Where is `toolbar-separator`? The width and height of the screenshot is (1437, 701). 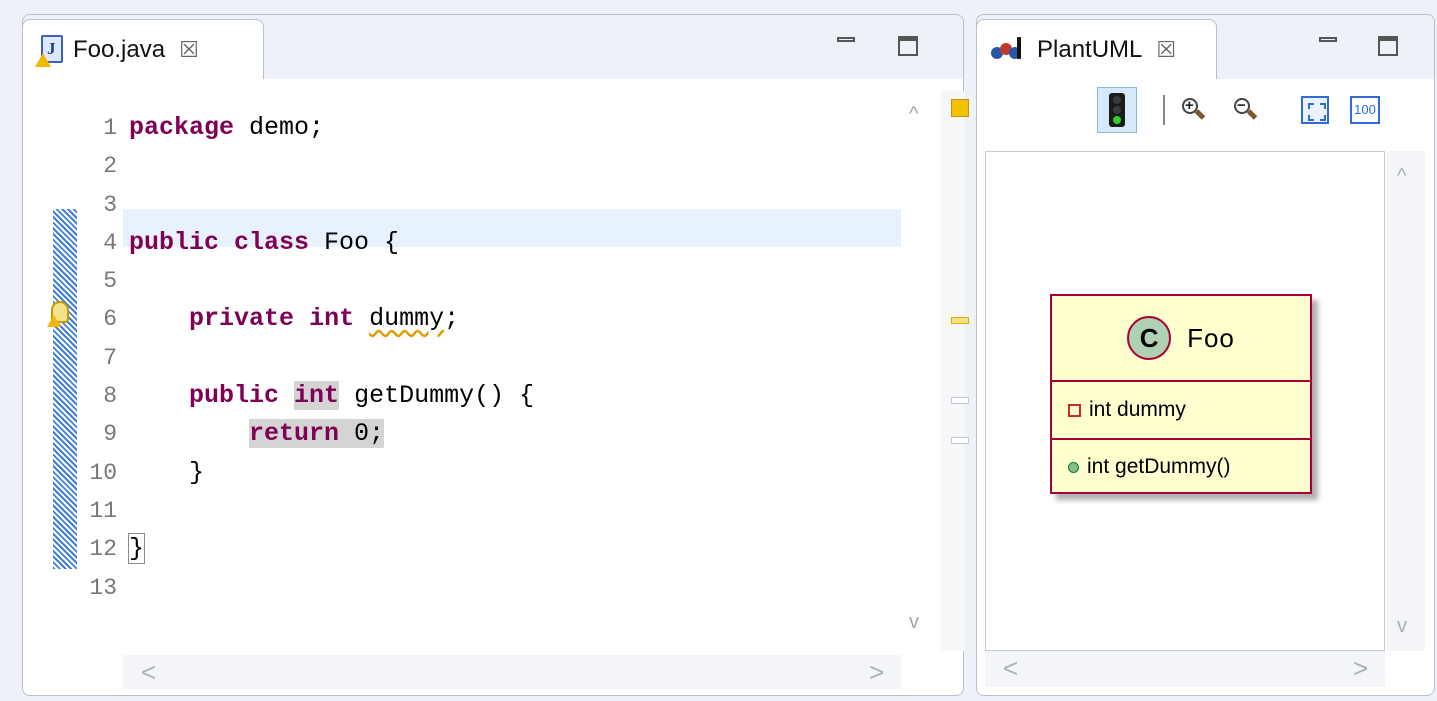
toolbar-separator is located at coordinates (1164, 110).